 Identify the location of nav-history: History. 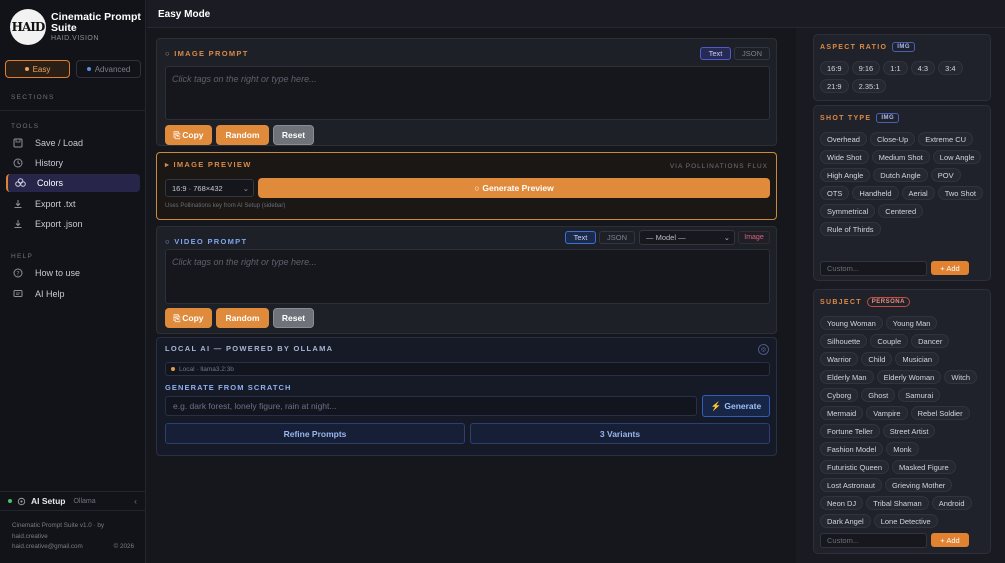
(73, 163).